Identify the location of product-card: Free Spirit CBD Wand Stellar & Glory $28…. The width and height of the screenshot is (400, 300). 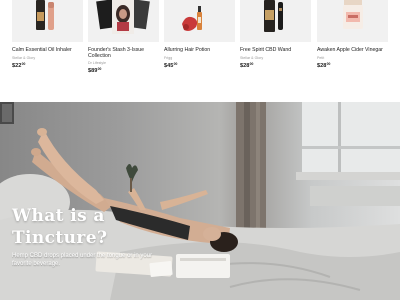
(275, 47).